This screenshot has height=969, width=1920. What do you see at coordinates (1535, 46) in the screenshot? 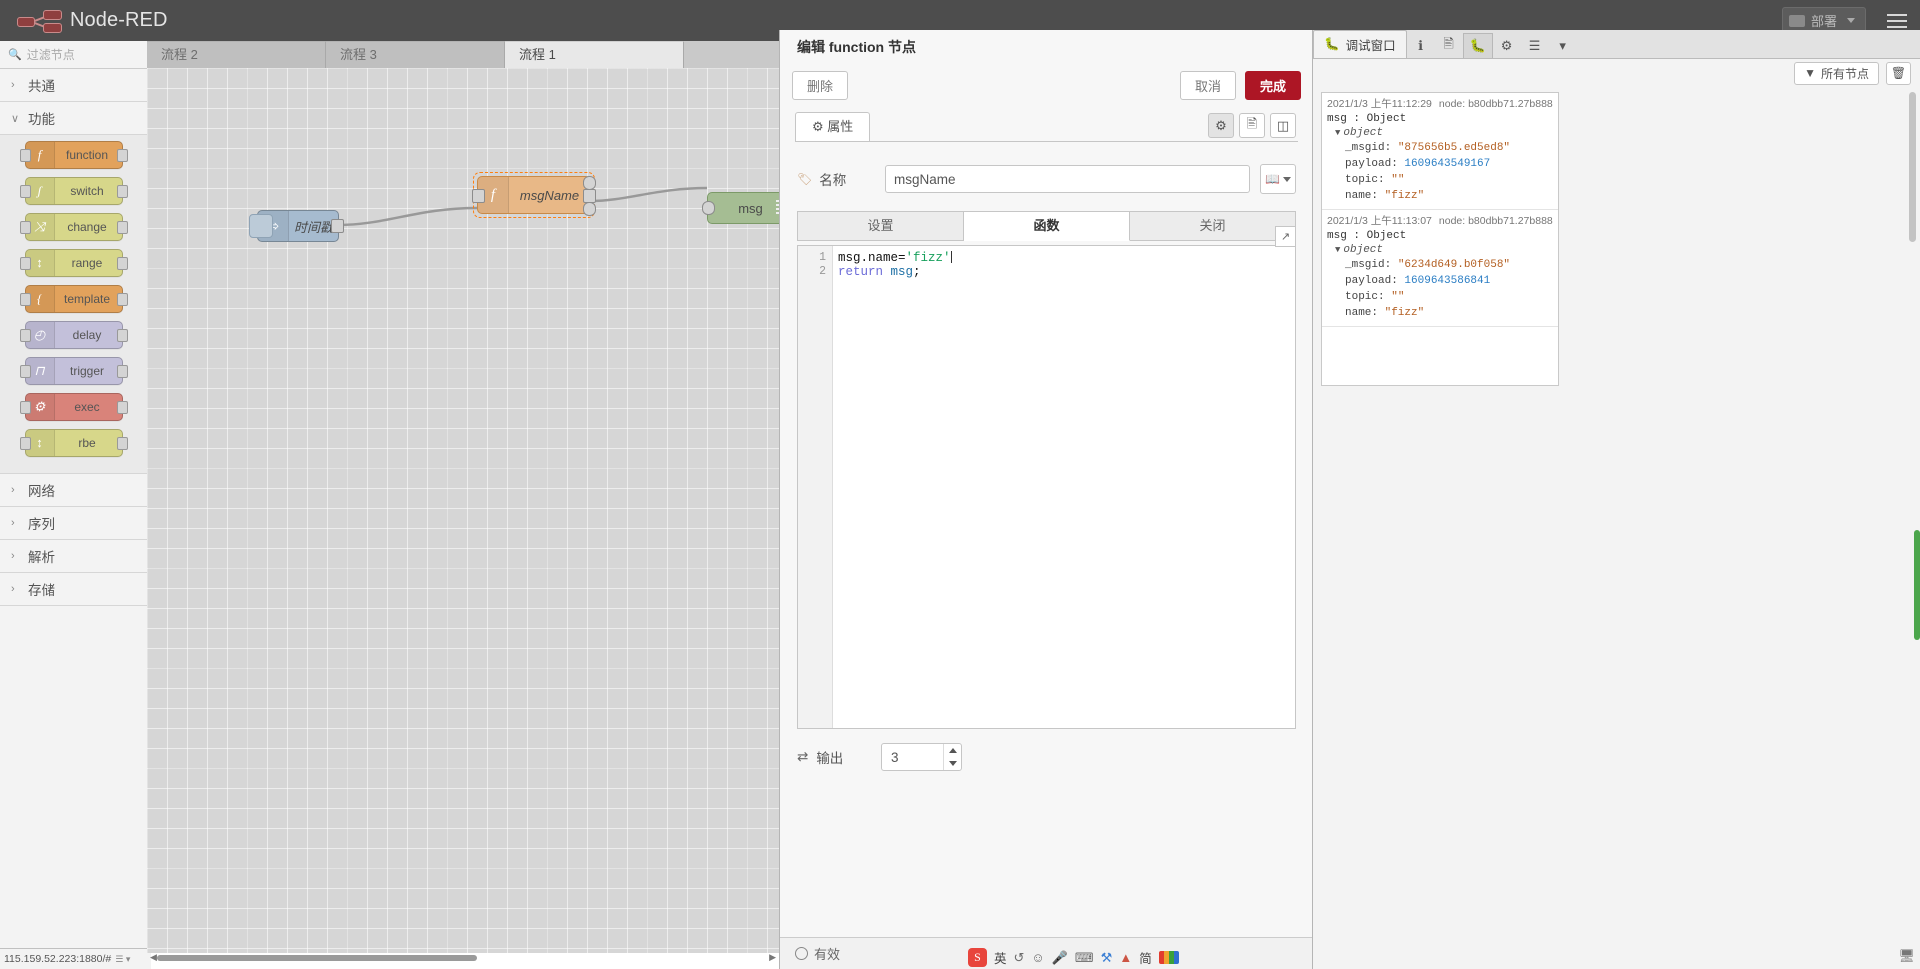
I see `context-icon-button: ☰` at bounding box center [1535, 46].